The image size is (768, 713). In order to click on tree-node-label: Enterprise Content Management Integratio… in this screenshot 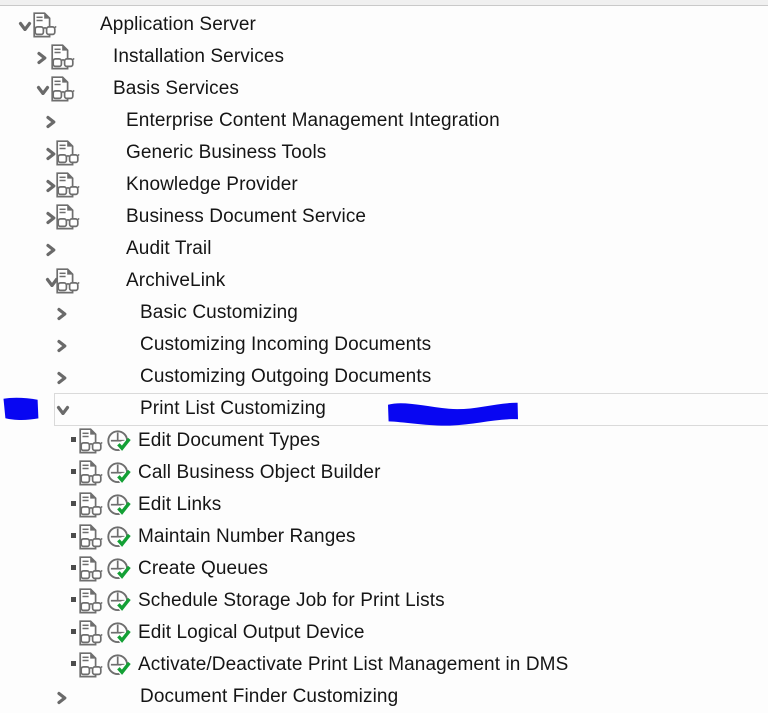, I will do `click(313, 121)`.